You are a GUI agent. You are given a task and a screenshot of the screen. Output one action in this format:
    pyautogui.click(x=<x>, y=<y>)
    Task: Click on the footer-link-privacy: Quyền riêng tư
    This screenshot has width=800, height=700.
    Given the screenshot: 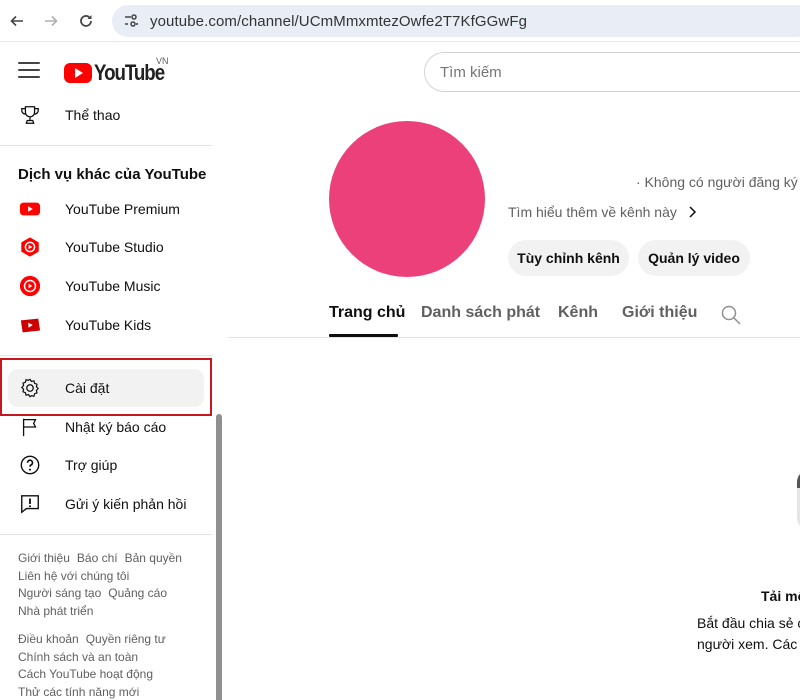 What is the action you would take?
    pyautogui.click(x=126, y=639)
    